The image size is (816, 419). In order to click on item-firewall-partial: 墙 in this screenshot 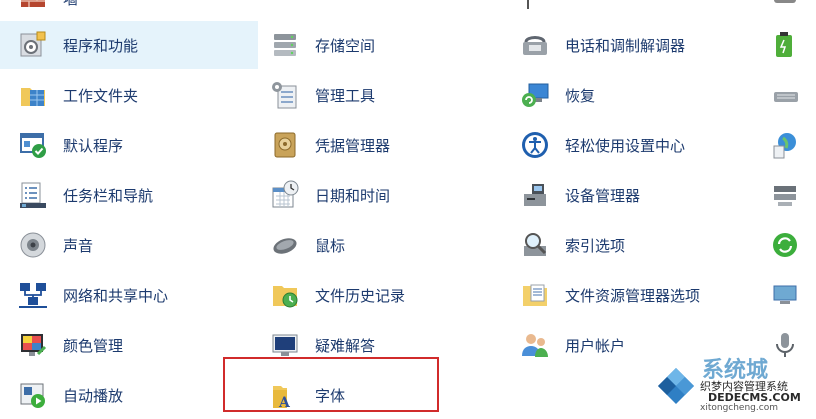, I will do `click(129, 11)`.